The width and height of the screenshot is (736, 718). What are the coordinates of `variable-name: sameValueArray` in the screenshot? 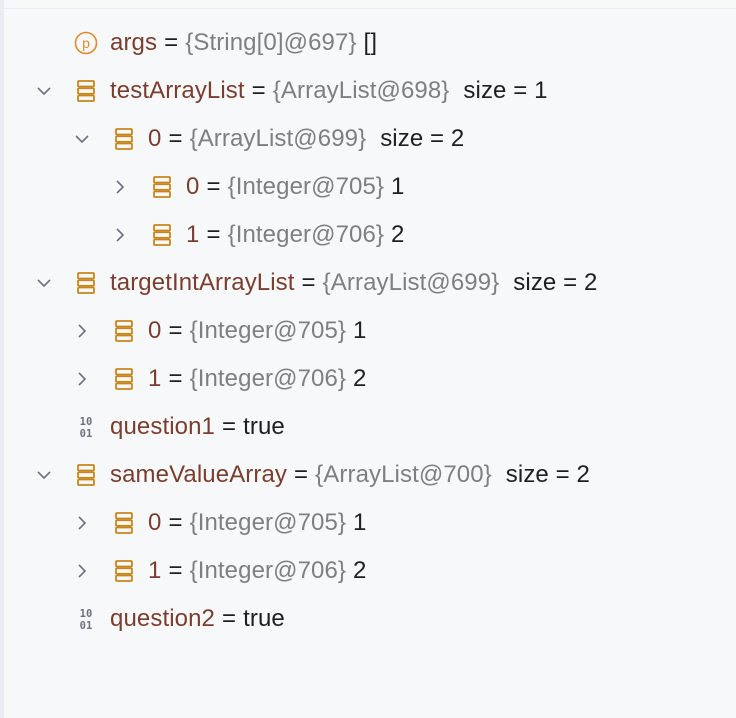 It's located at (199, 474).